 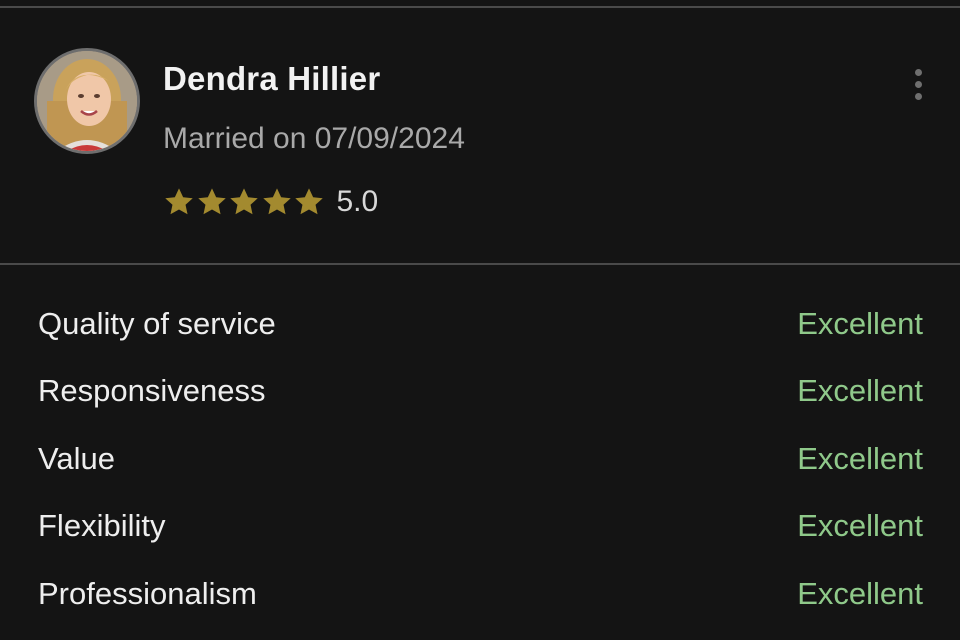 I want to click on category-label: Professionalism, so click(x=147, y=593).